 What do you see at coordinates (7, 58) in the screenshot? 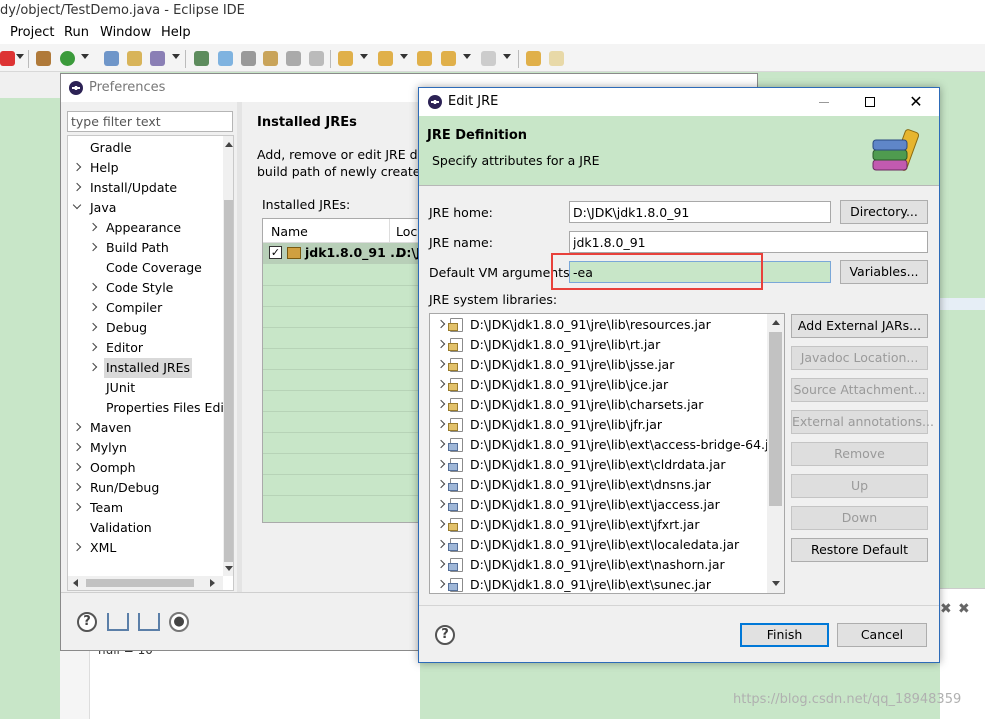
I see `debug-icon` at bounding box center [7, 58].